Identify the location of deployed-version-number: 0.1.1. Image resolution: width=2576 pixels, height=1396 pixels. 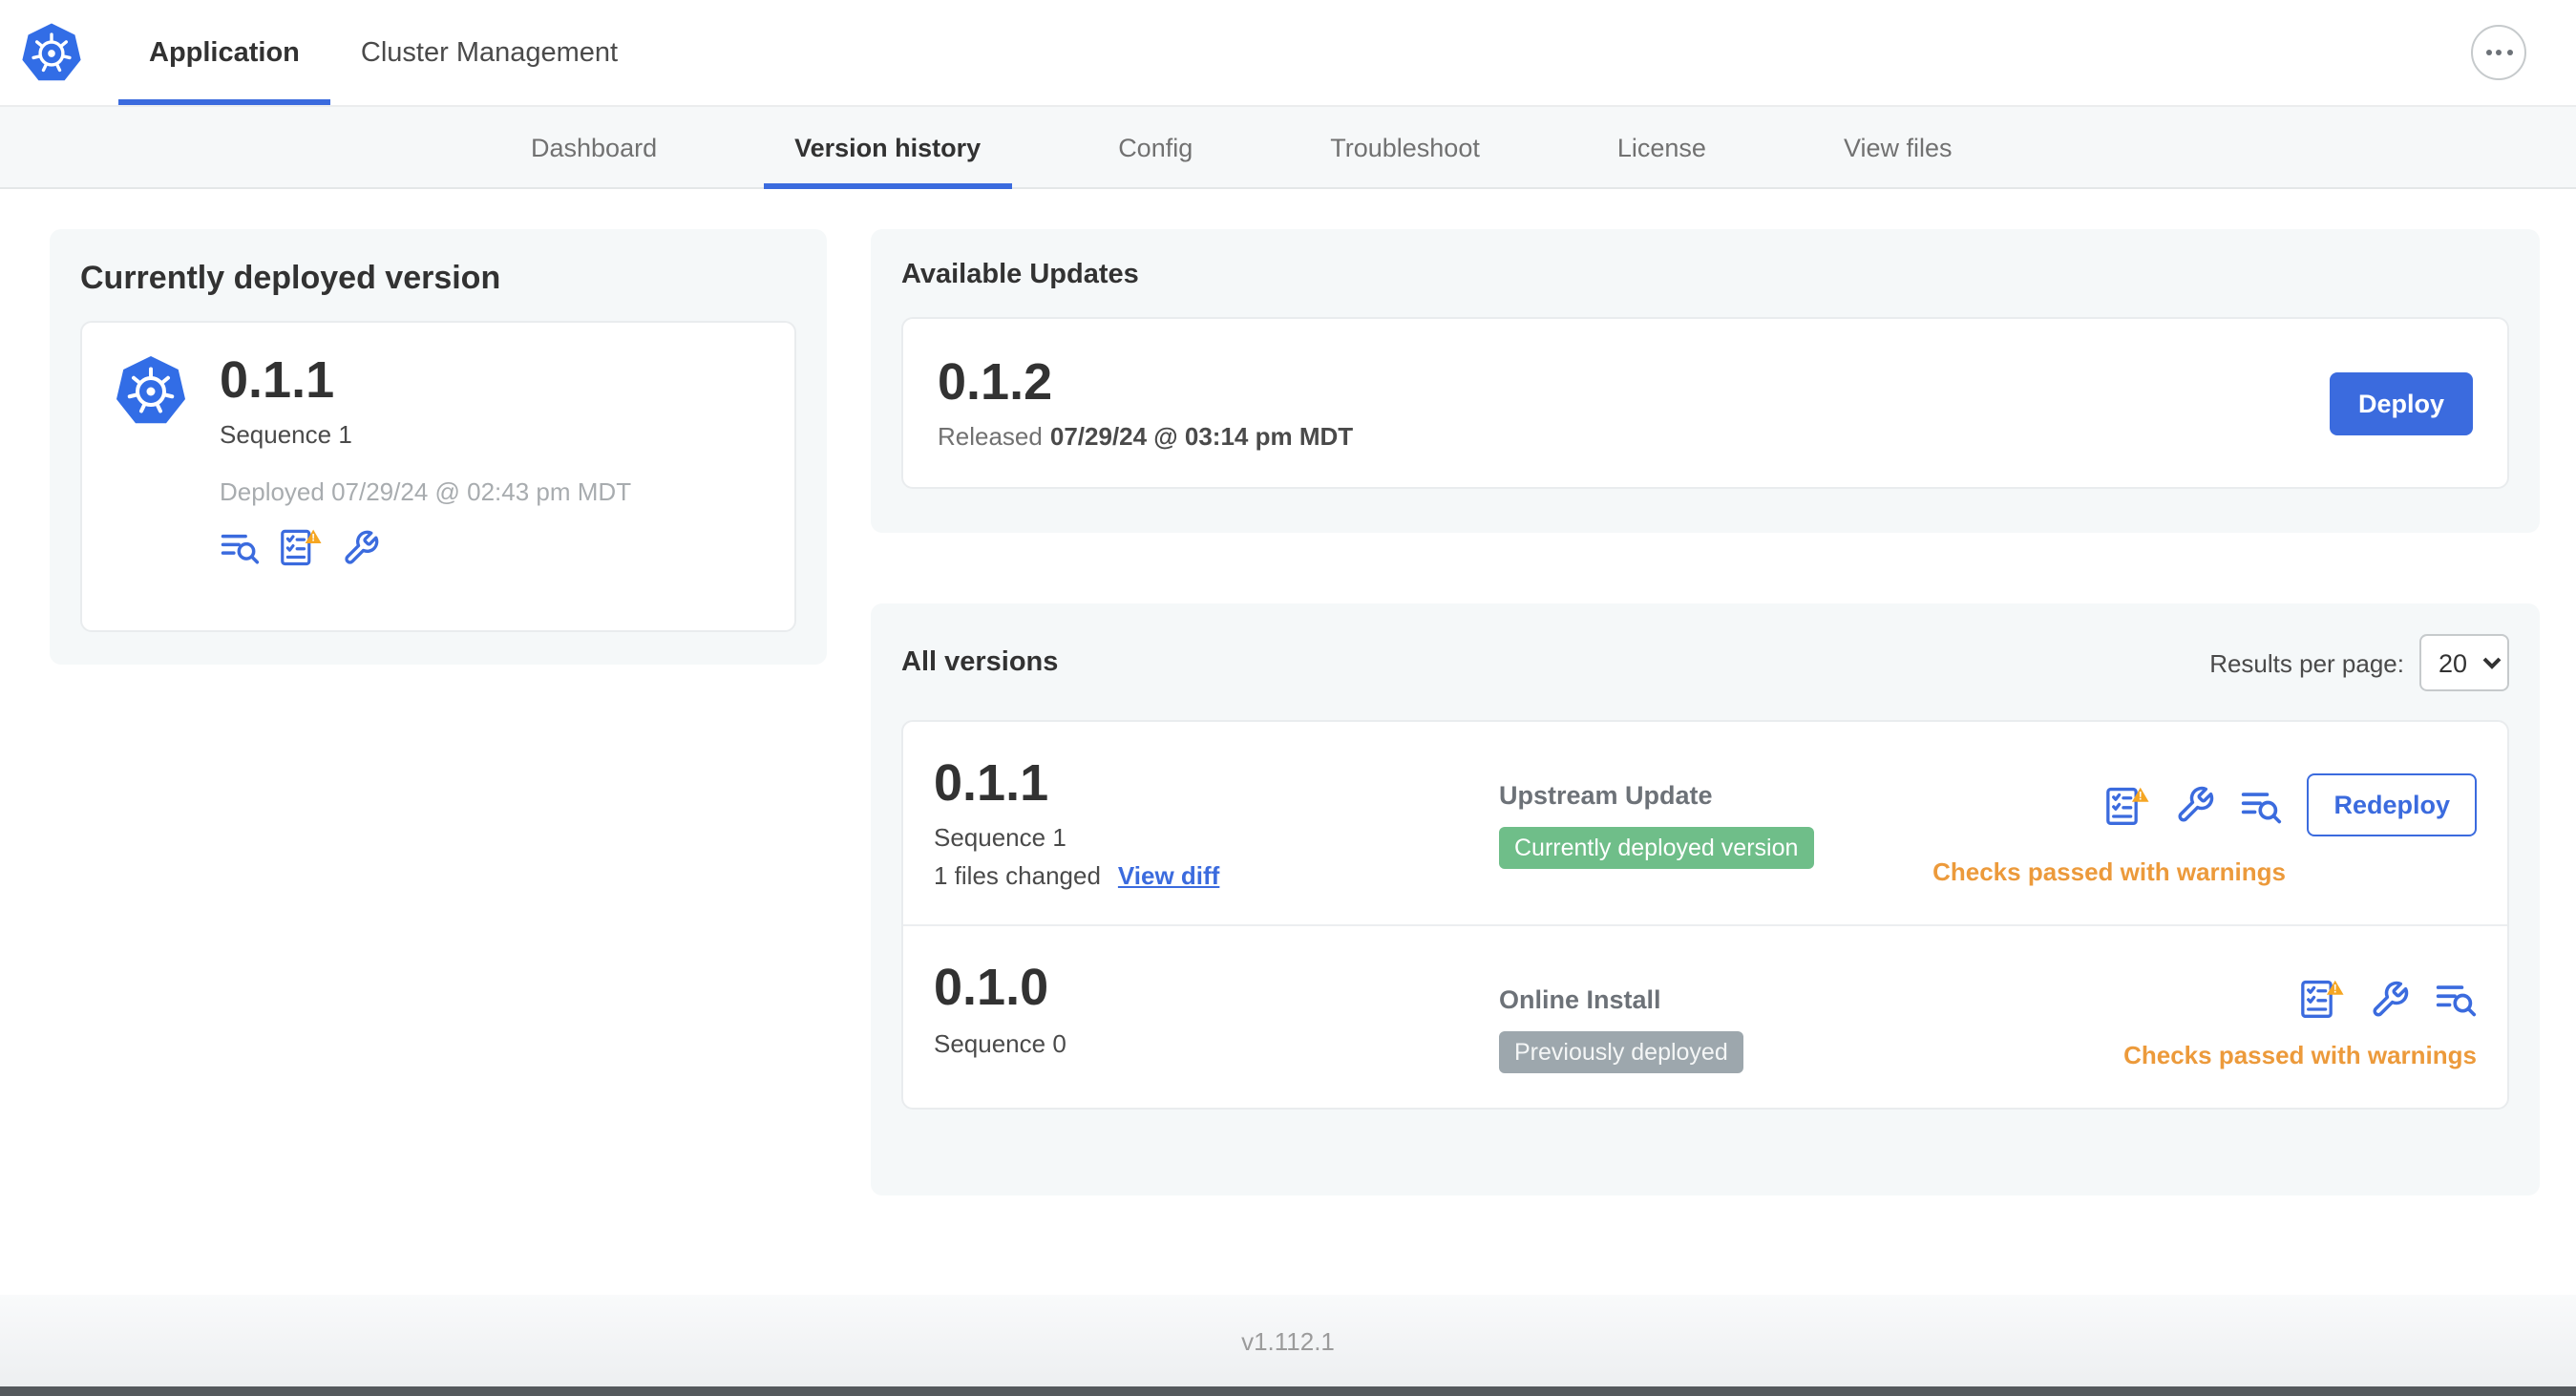
(277, 380).